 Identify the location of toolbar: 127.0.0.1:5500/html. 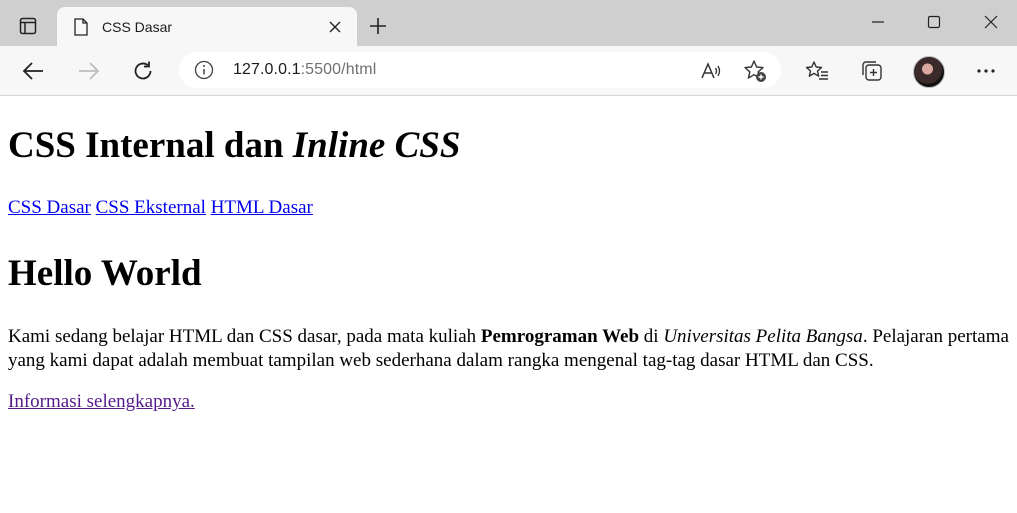
(508, 71).